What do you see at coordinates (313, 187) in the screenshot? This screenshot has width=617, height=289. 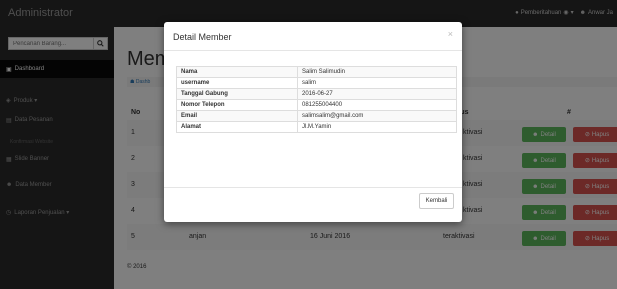 I see `modal-footer-divider` at bounding box center [313, 187].